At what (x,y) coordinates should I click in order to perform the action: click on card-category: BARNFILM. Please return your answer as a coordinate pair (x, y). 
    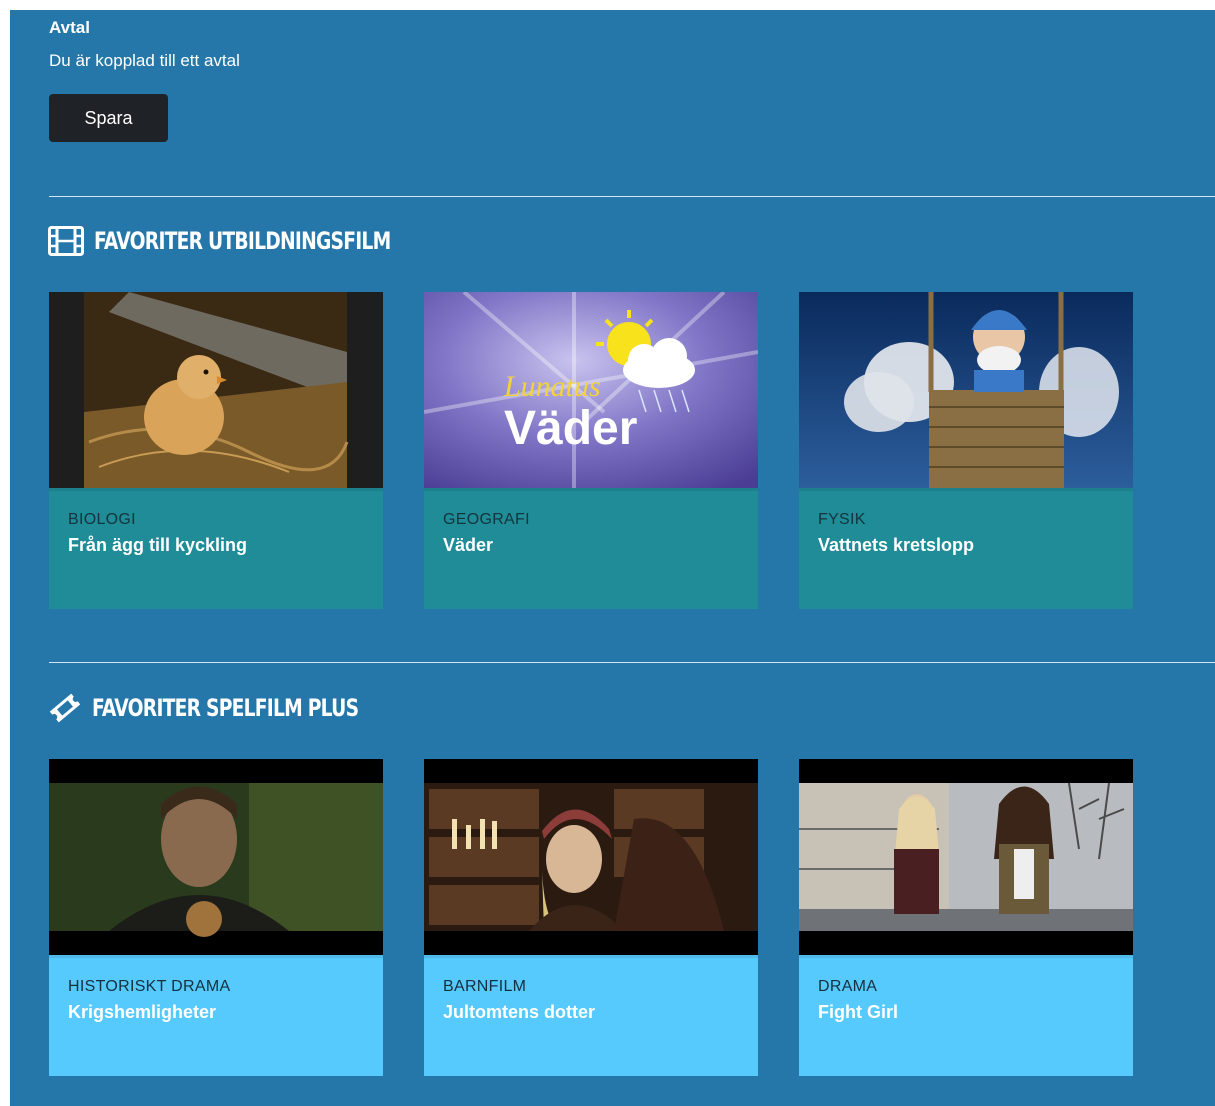
    Looking at the image, I should click on (485, 986).